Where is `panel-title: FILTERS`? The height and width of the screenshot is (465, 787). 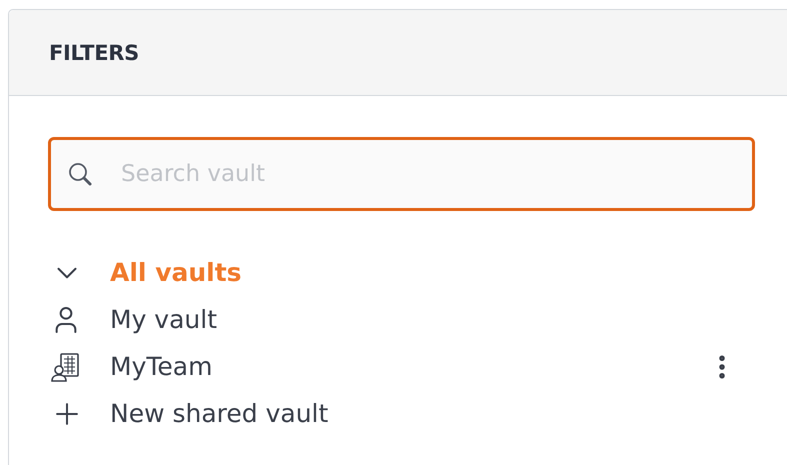
panel-title: FILTERS is located at coordinates (94, 52).